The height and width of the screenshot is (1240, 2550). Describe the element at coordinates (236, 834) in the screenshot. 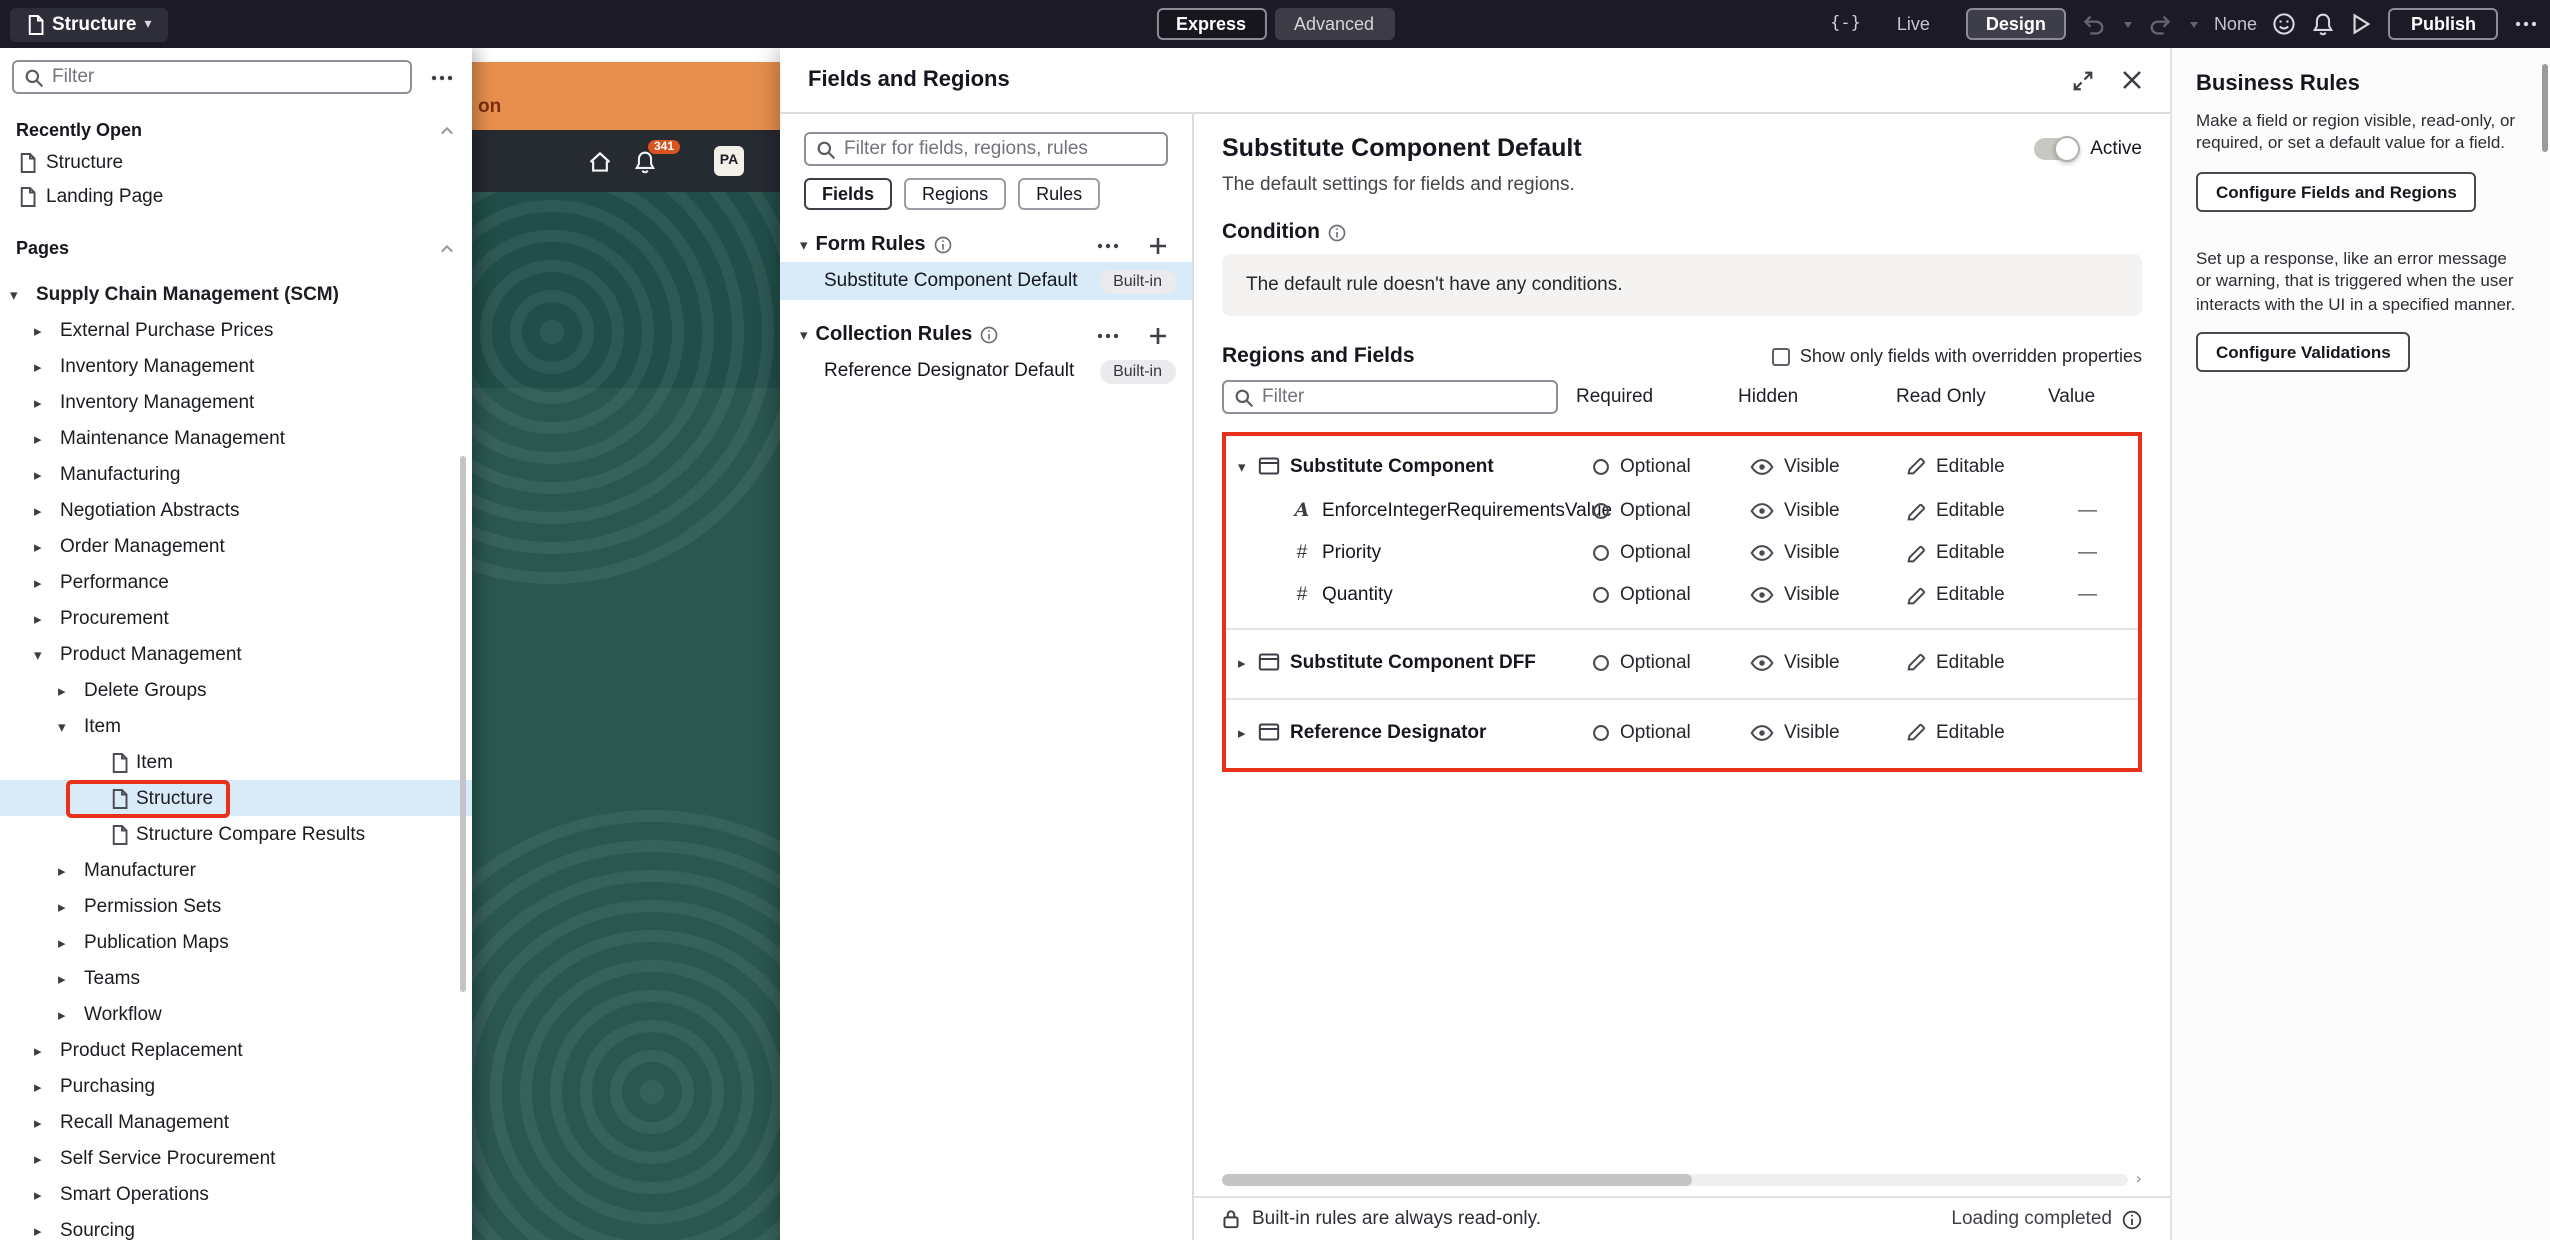

I see `sidebar-item-structure-compare-results: Structure Compare Results` at that location.